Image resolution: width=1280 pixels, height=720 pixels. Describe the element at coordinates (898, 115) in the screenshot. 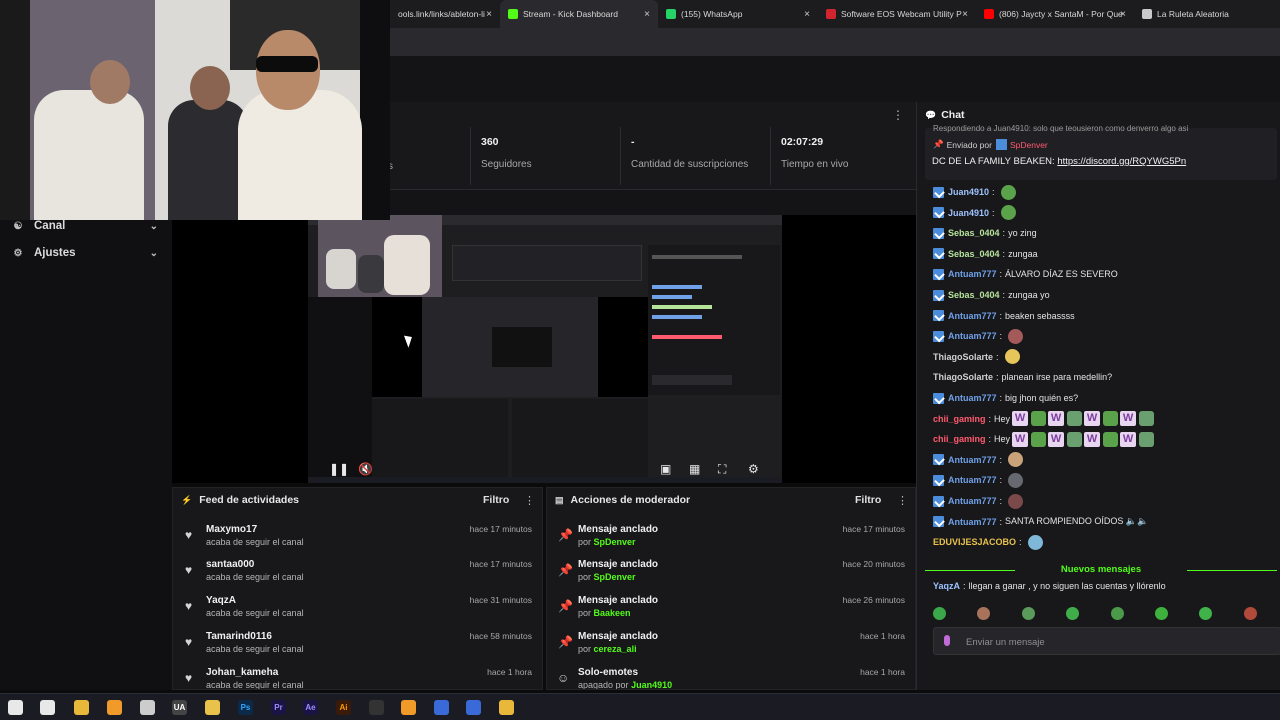

I see `stats-menu-icon: ⋮` at that location.